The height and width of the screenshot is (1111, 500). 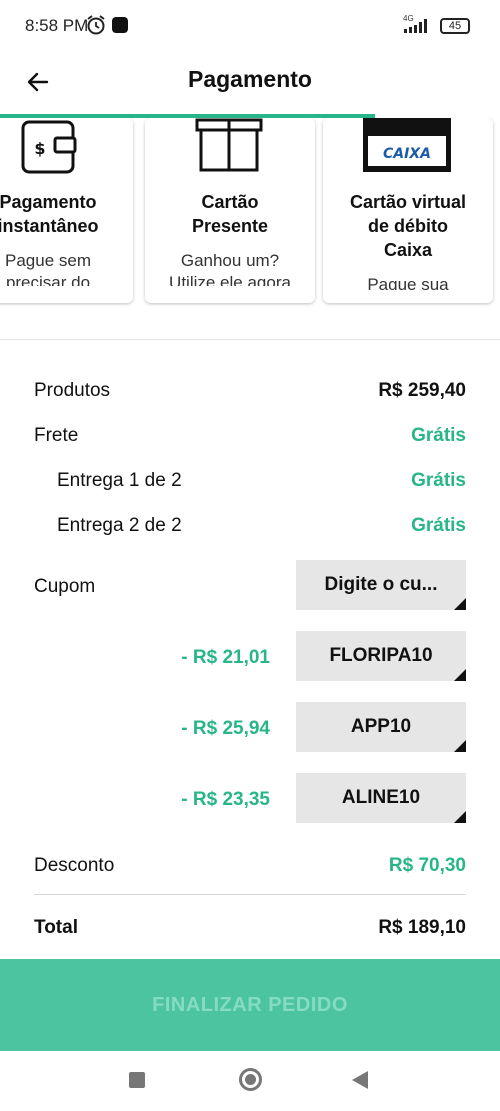 What do you see at coordinates (119, 525) in the screenshot?
I see `delivery-label: Entrega 2 de 2` at bounding box center [119, 525].